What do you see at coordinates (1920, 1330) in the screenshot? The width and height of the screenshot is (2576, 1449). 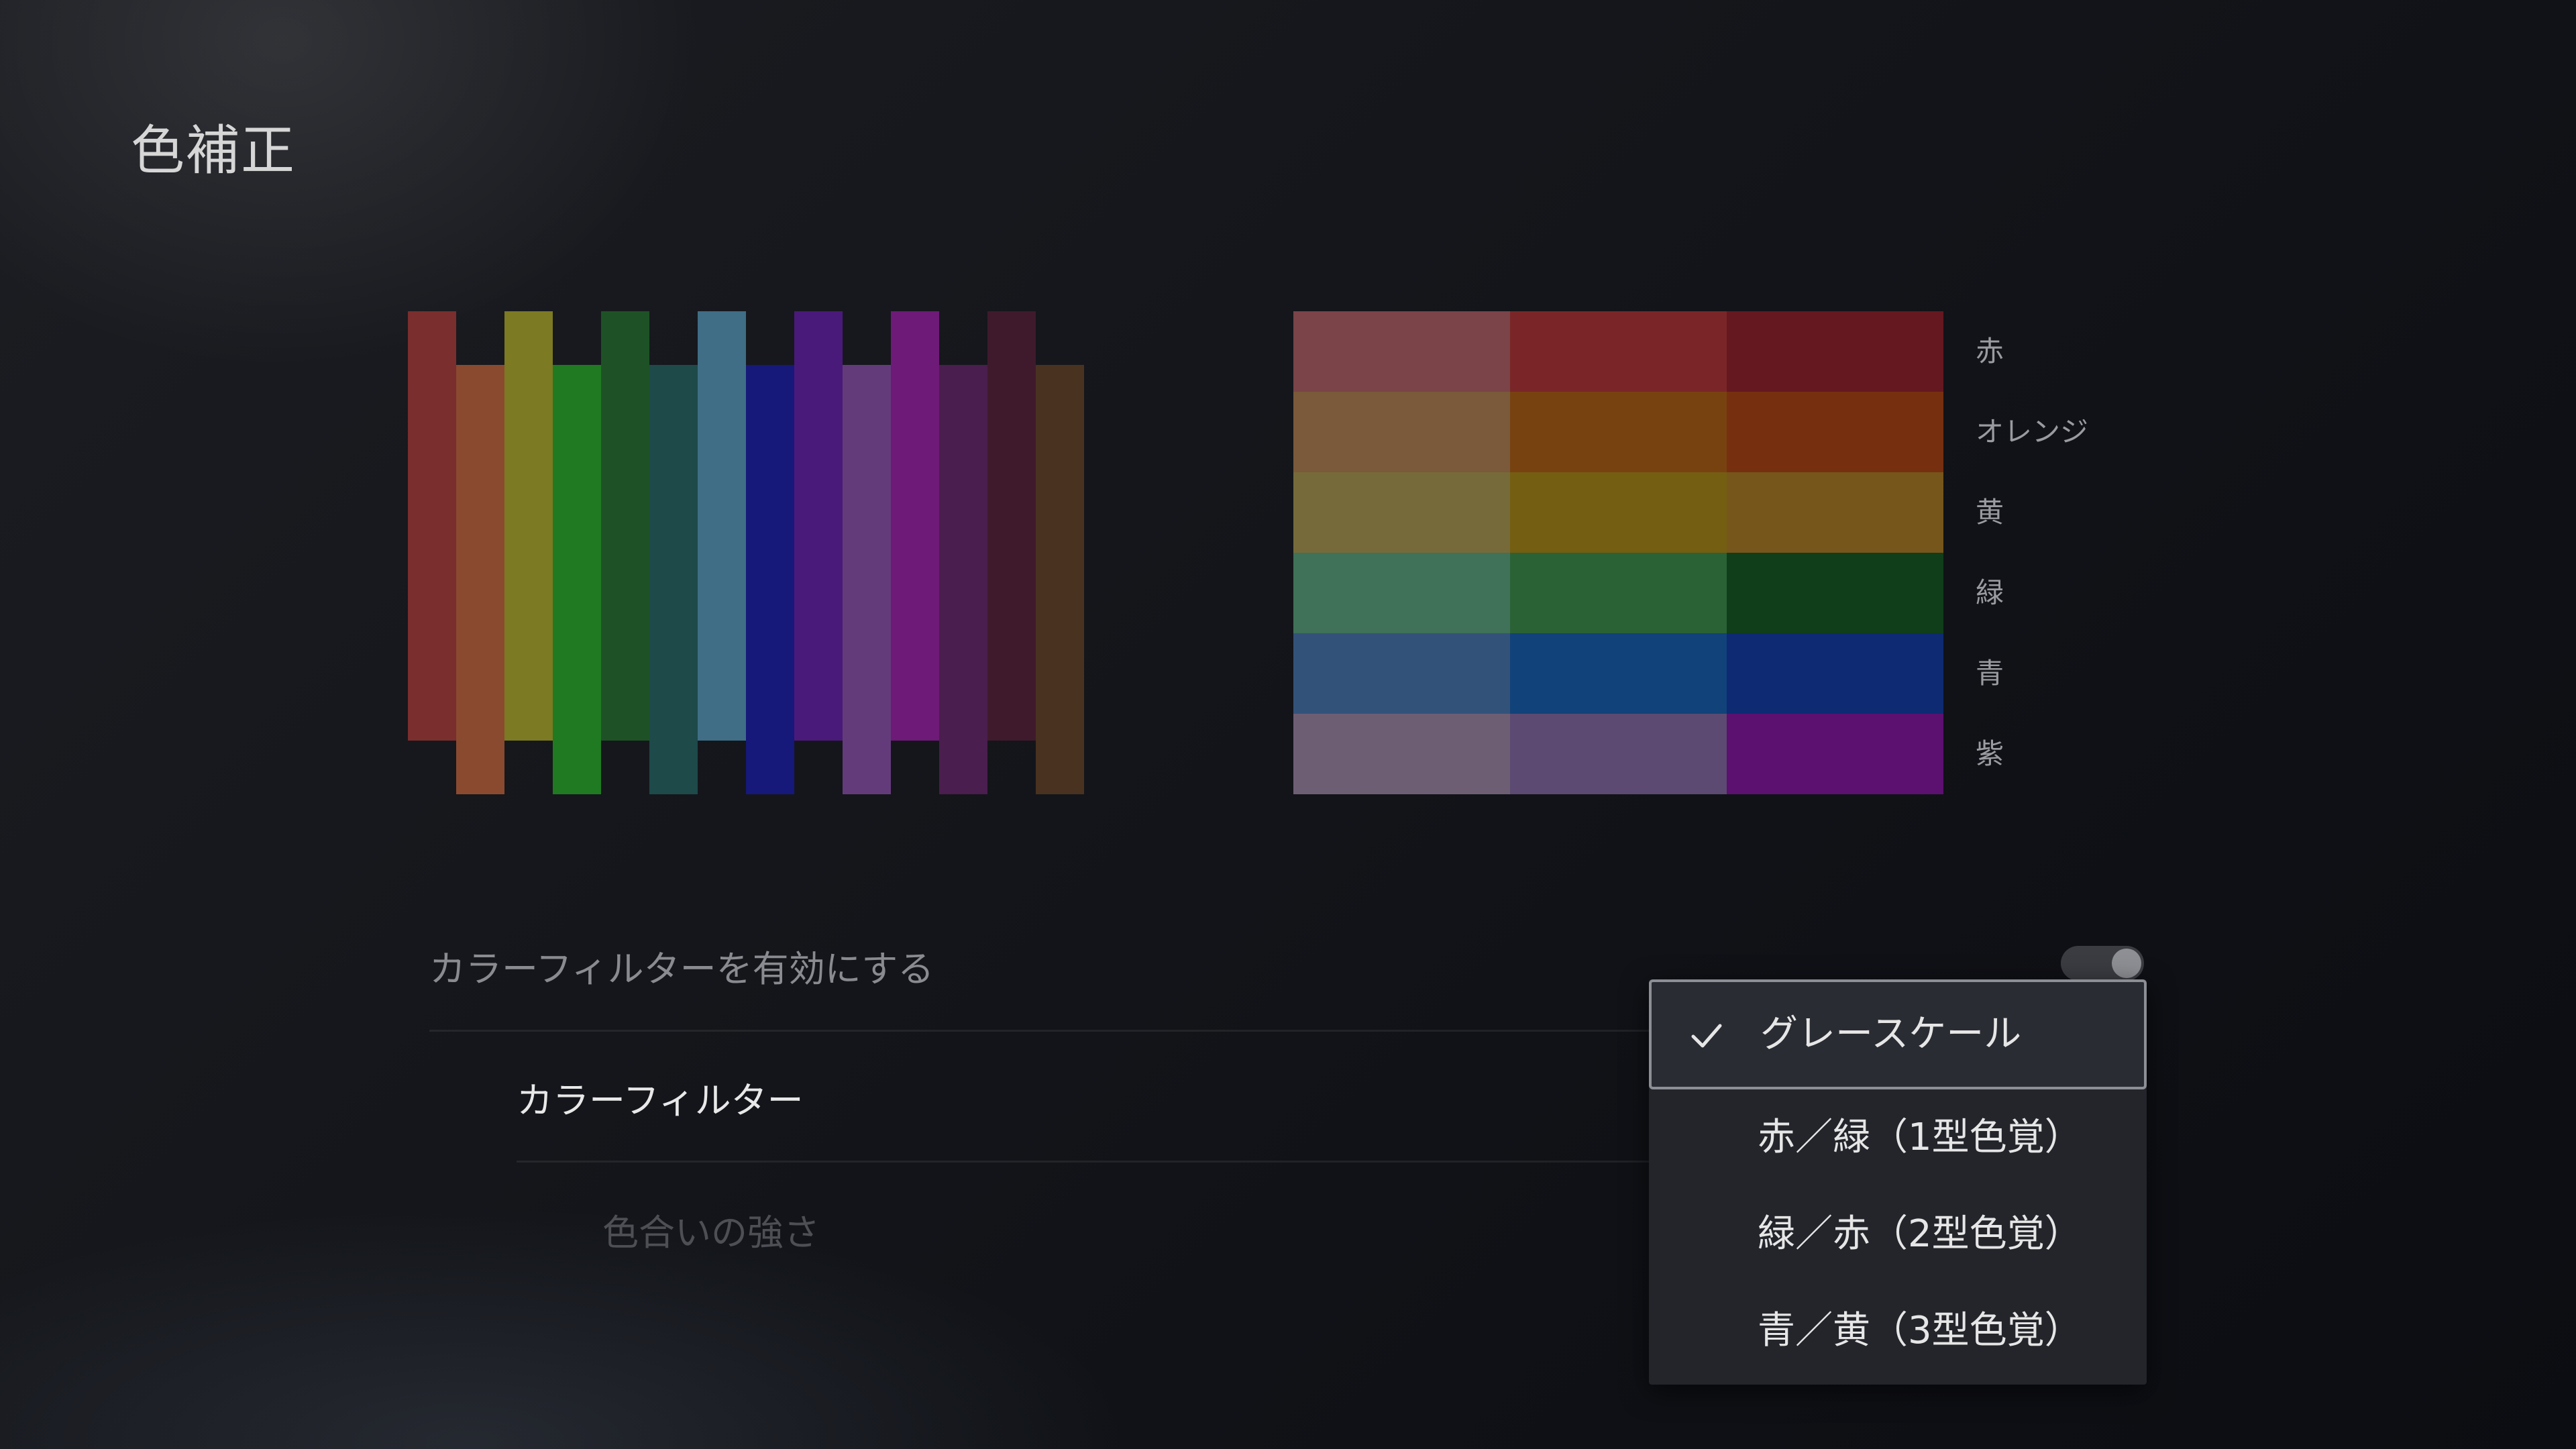 I see `option-label: 青／黄（3型色覚）` at bounding box center [1920, 1330].